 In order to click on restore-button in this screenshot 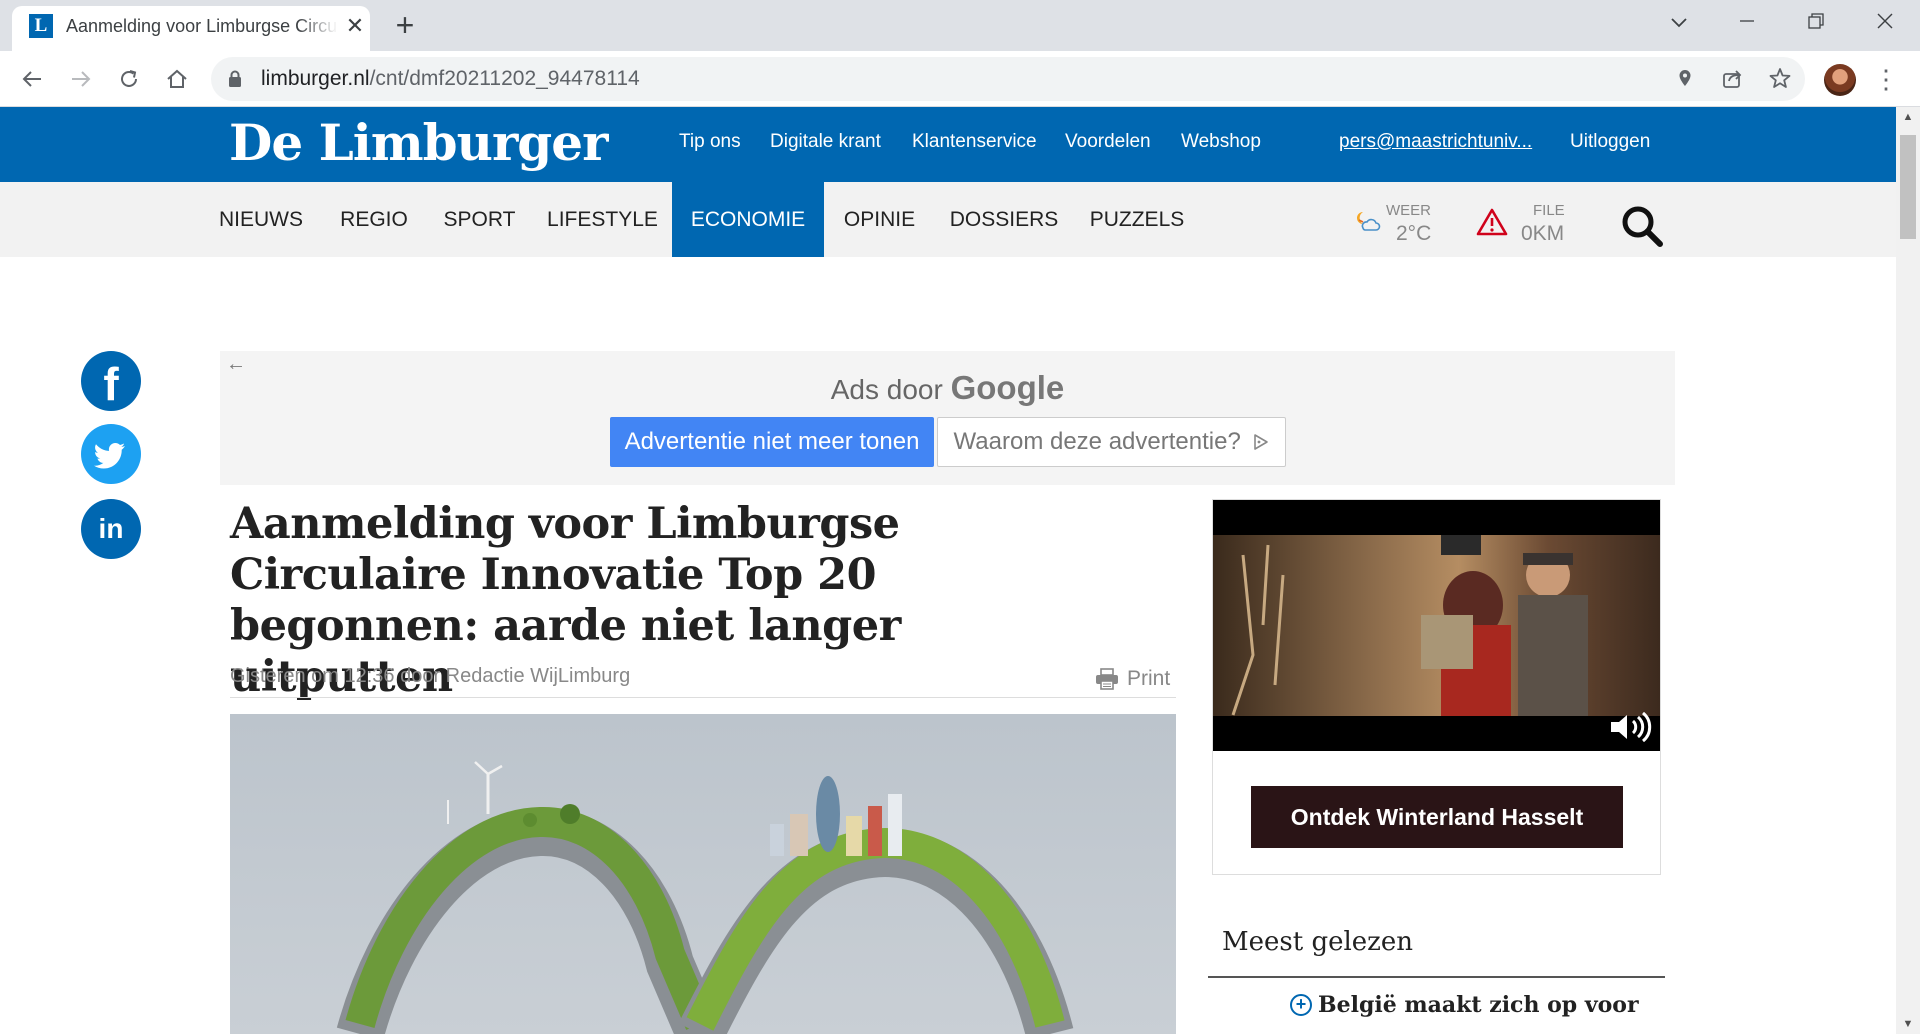, I will do `click(1816, 23)`.